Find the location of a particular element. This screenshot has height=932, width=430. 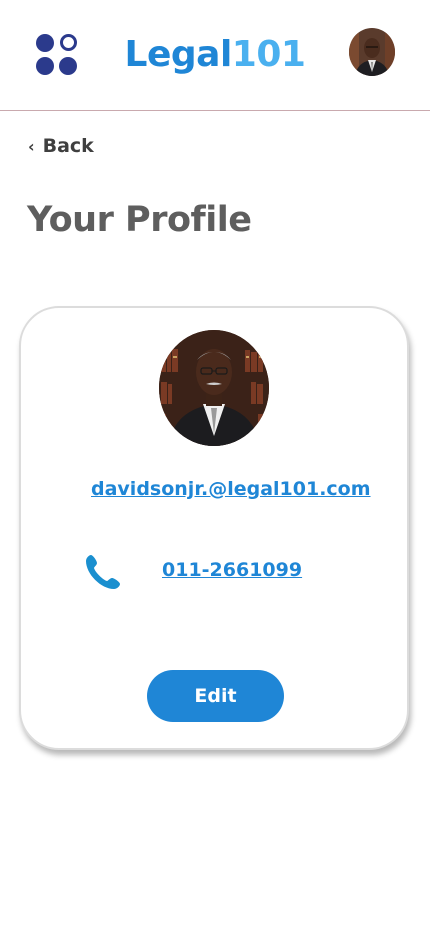

edit-button: Edit is located at coordinates (215, 696).